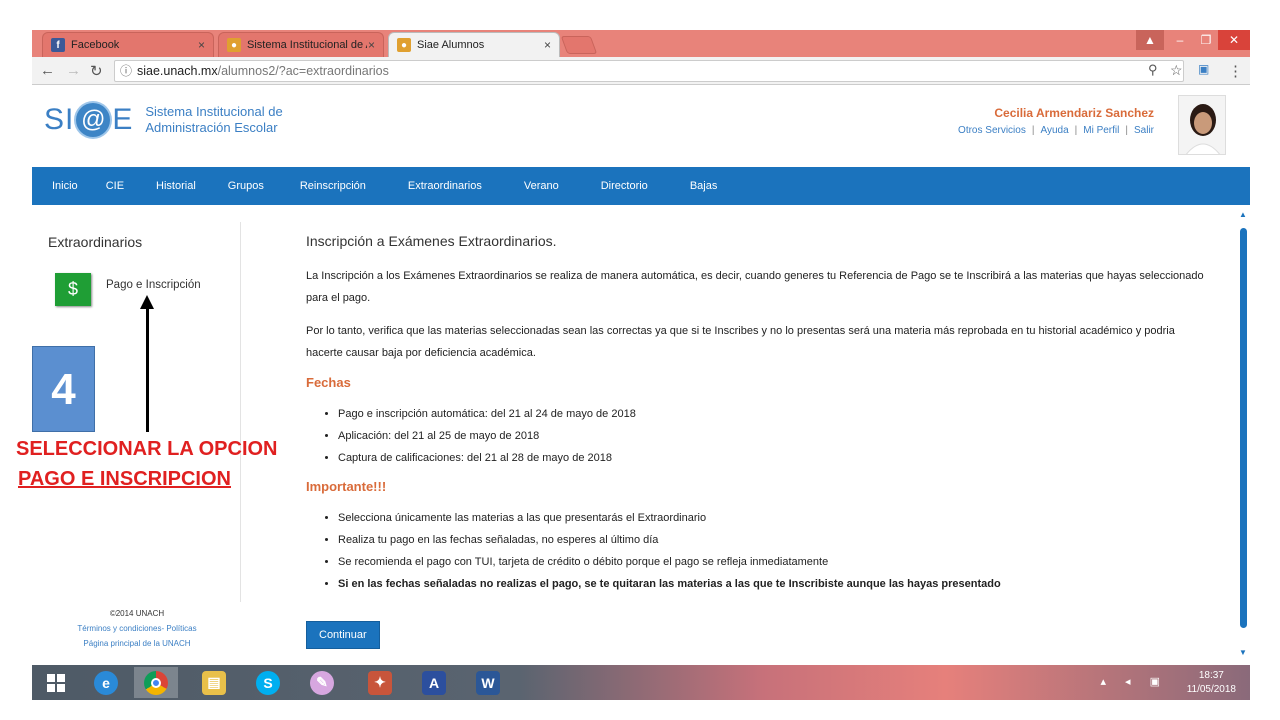  I want to click on extension-icon: ▣, so click(1203, 69).